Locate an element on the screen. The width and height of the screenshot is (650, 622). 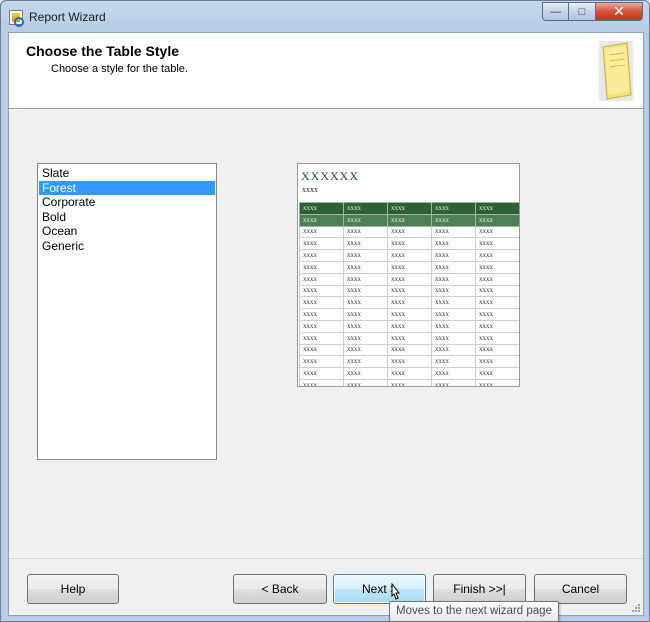
preview-title: XXXXXX is located at coordinates (330, 176).